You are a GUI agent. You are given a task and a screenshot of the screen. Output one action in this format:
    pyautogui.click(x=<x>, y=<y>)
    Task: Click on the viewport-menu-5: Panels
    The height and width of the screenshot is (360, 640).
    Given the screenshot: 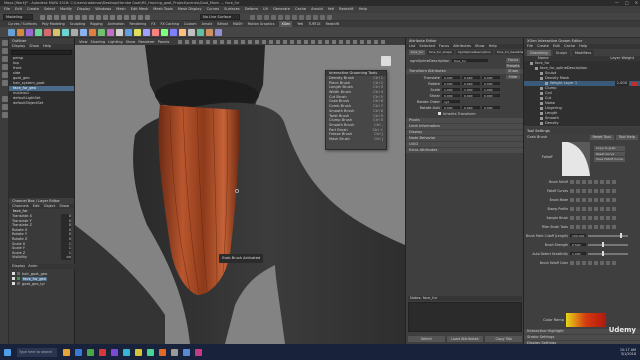 What is the action you would take?
    pyautogui.click(x=164, y=42)
    